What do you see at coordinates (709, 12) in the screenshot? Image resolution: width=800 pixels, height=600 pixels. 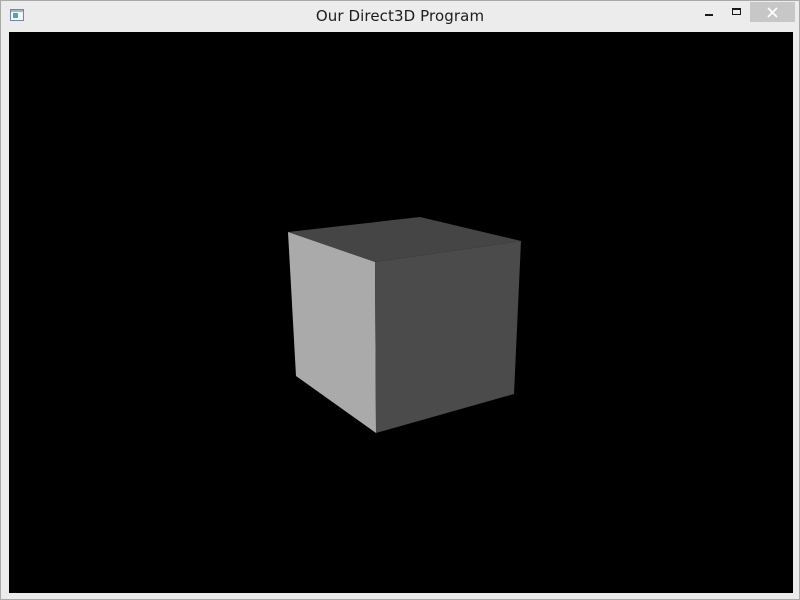 I see `minimize-button` at bounding box center [709, 12].